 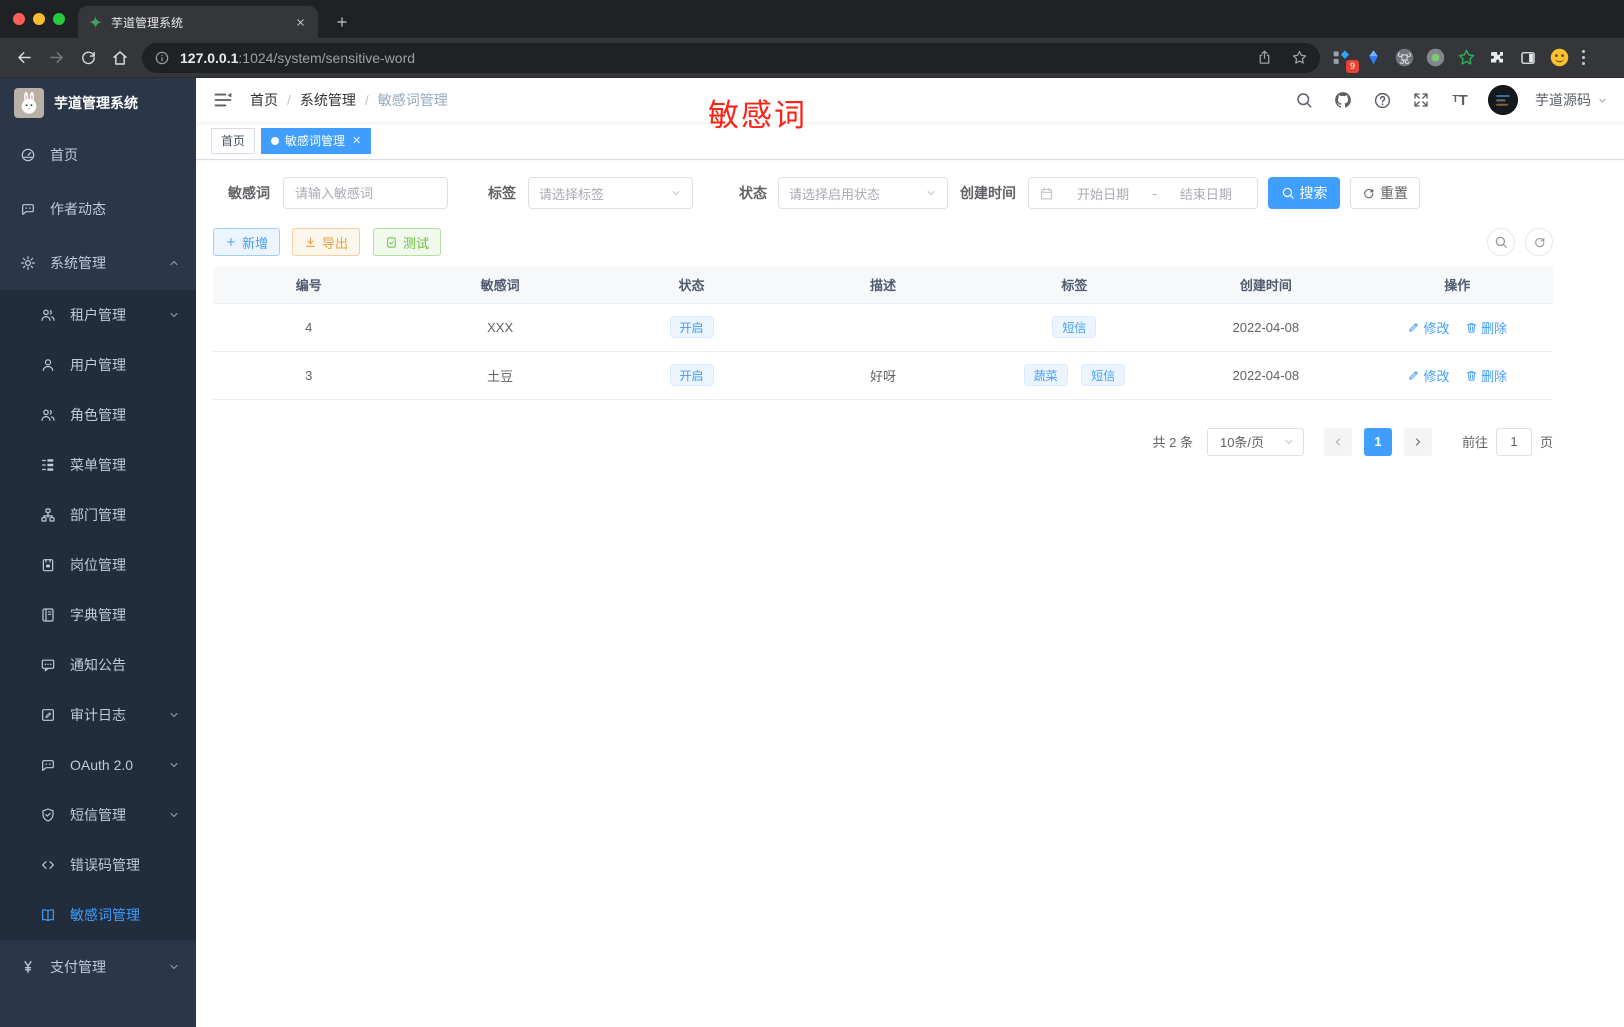 I want to click on site-info-icon, so click(x=162, y=58).